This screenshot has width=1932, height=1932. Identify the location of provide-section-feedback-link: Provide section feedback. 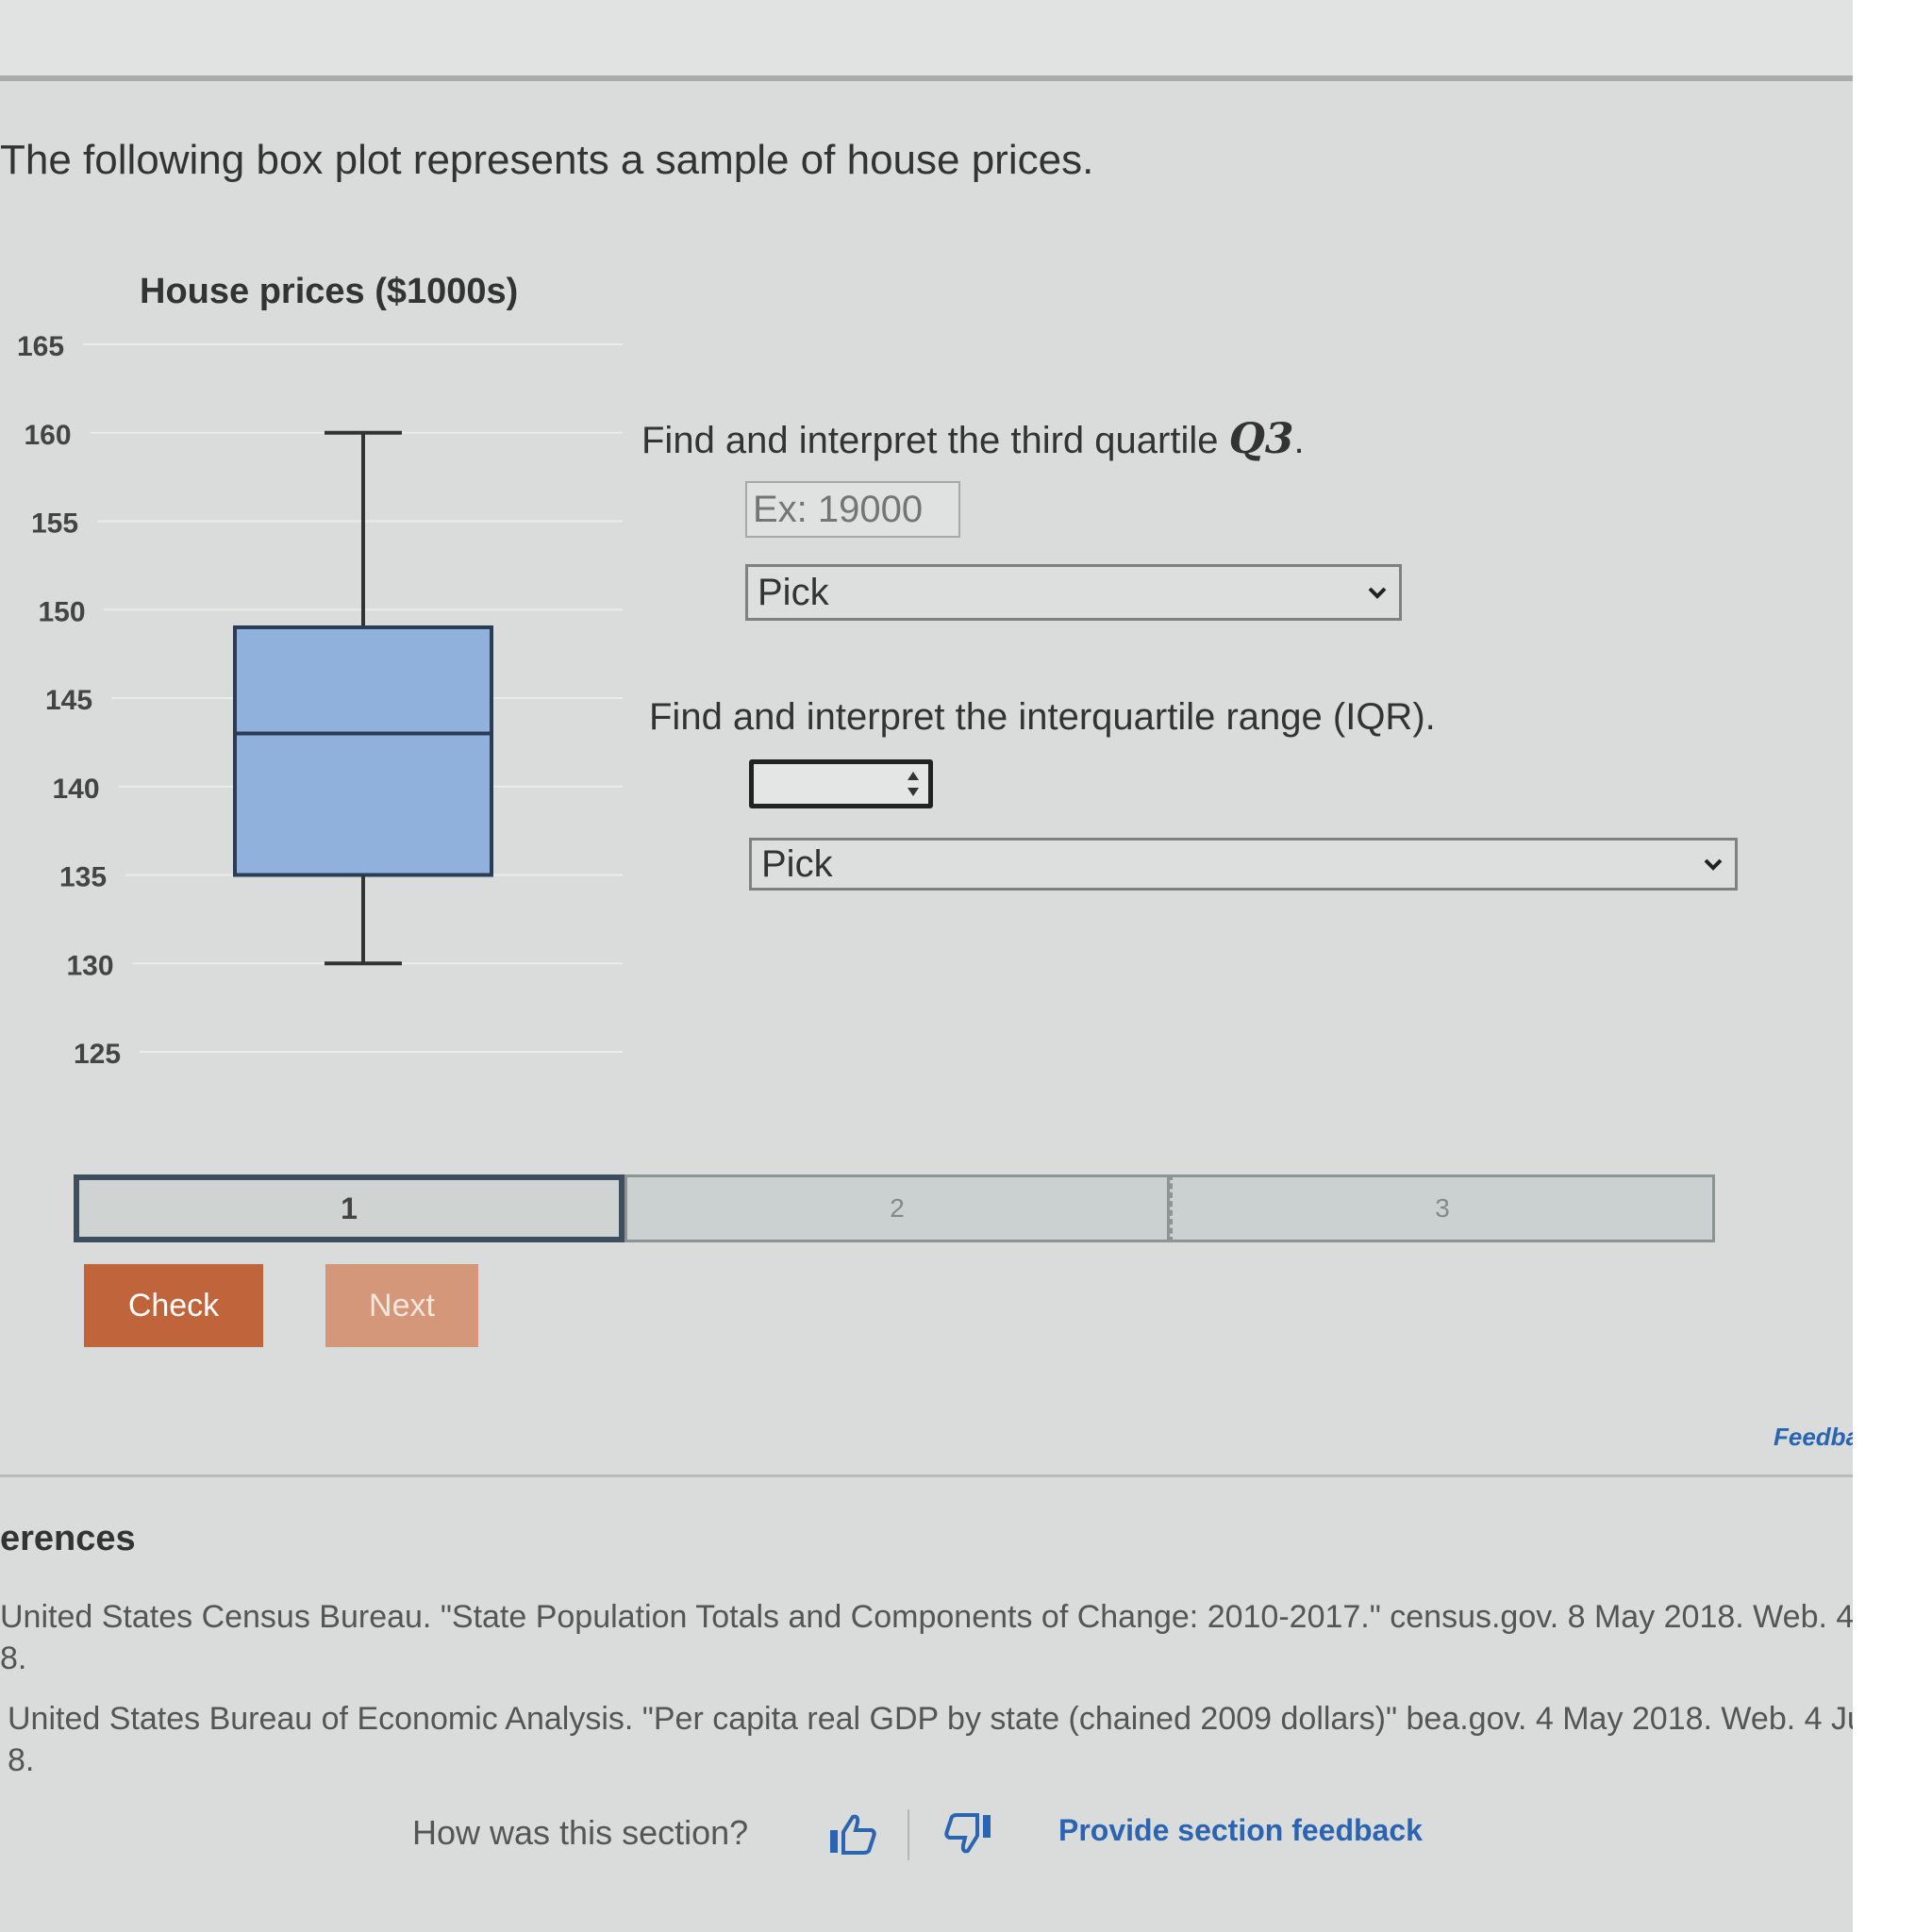
(1241, 1831).